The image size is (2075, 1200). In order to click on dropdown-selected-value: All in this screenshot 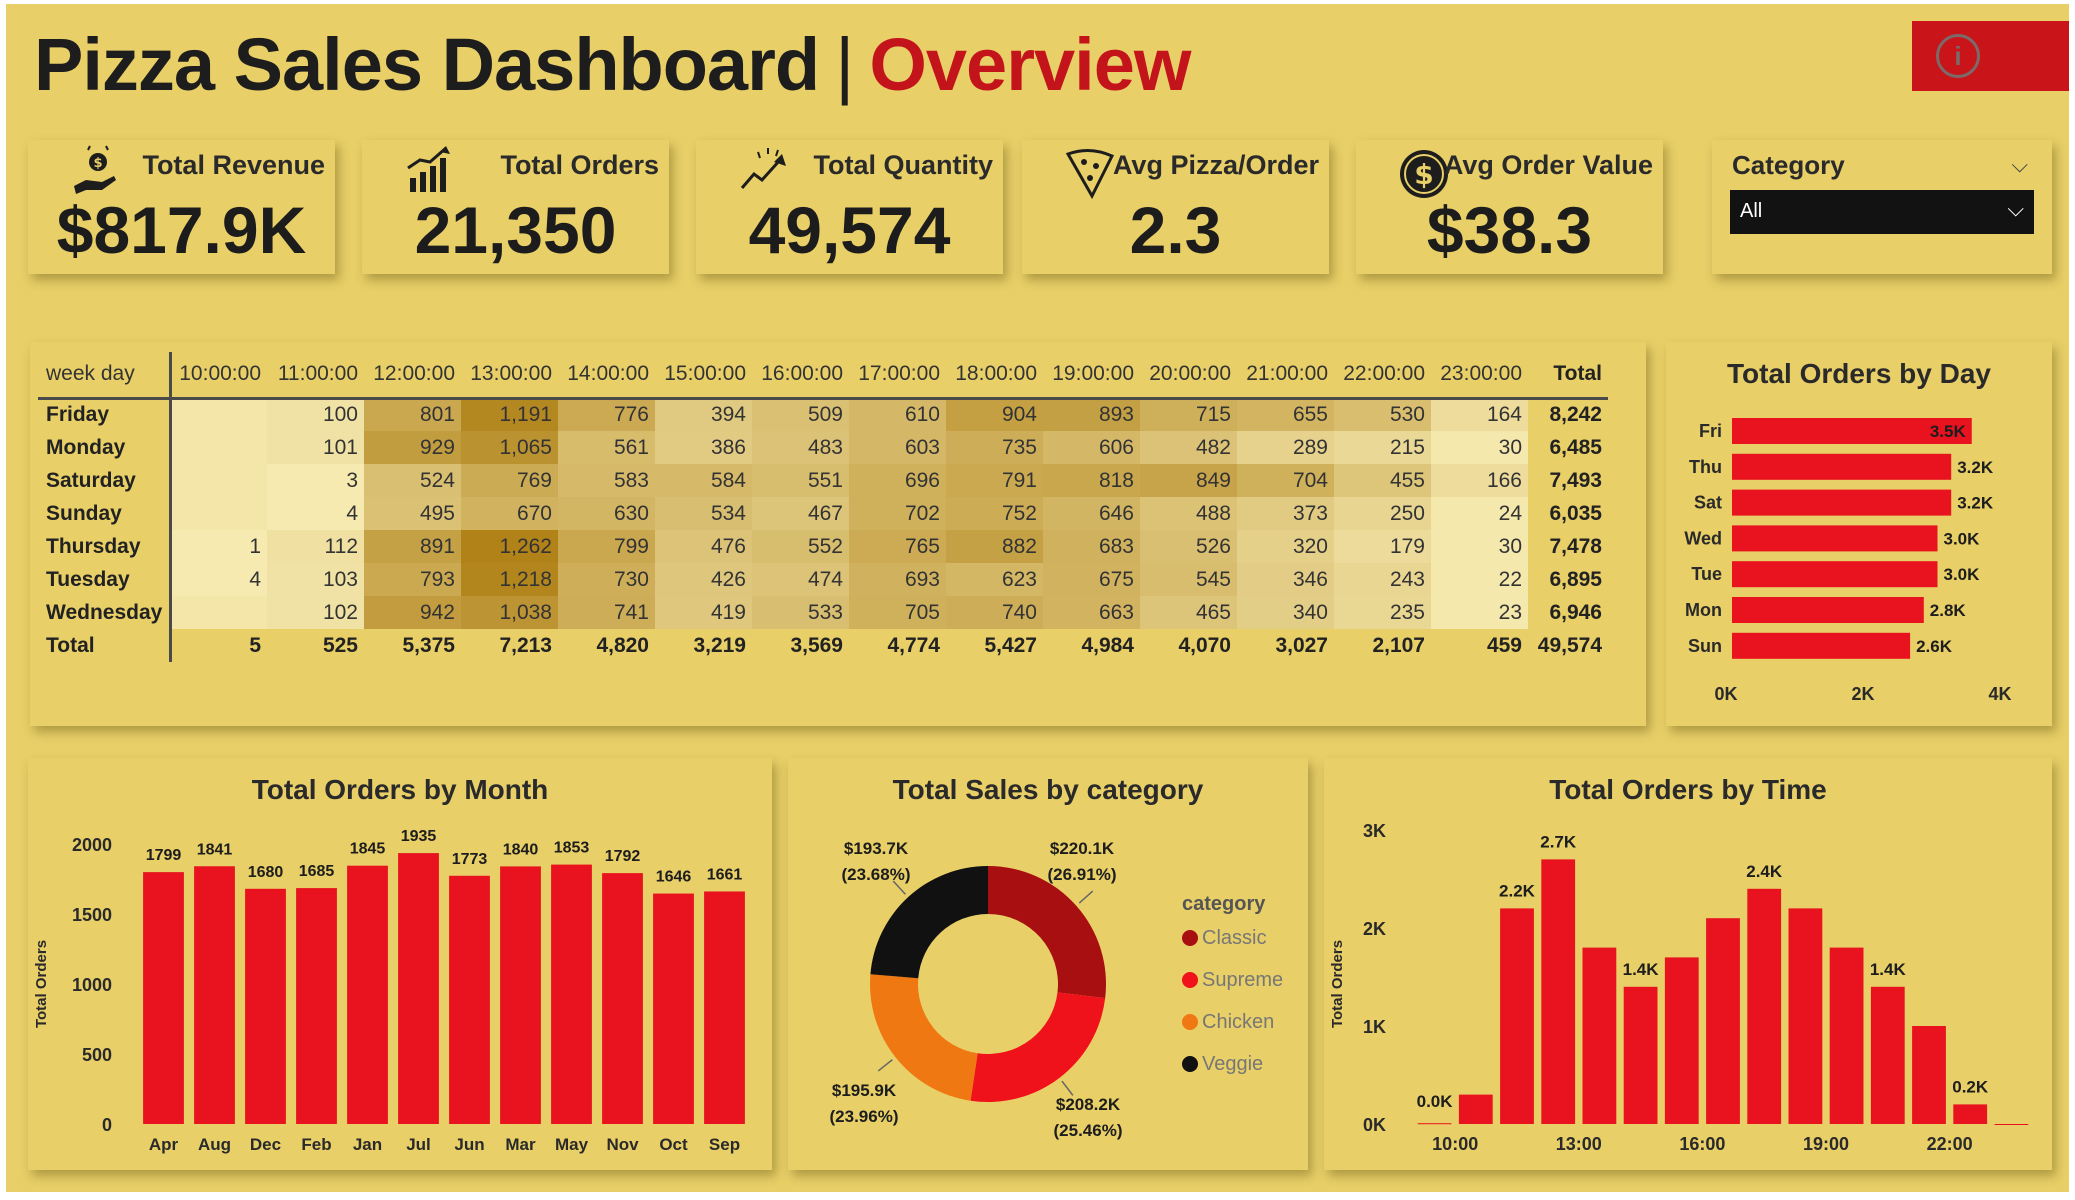, I will do `click(1751, 211)`.